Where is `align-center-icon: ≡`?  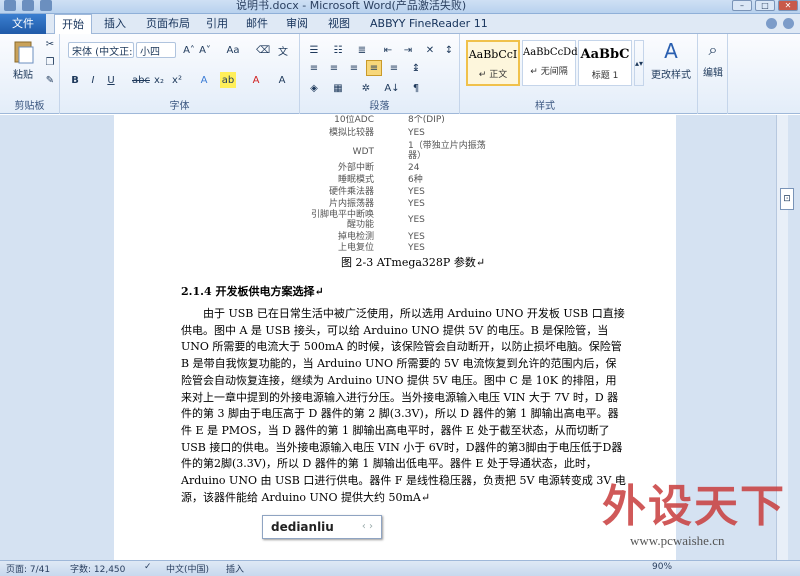 align-center-icon: ≡ is located at coordinates (334, 68).